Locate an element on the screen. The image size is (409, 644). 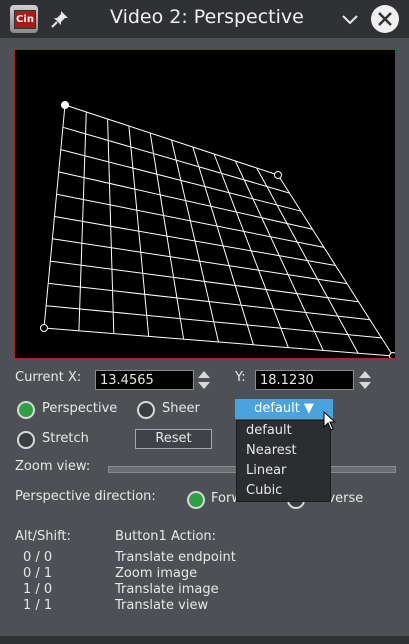
close-icon is located at coordinates (385, 19).